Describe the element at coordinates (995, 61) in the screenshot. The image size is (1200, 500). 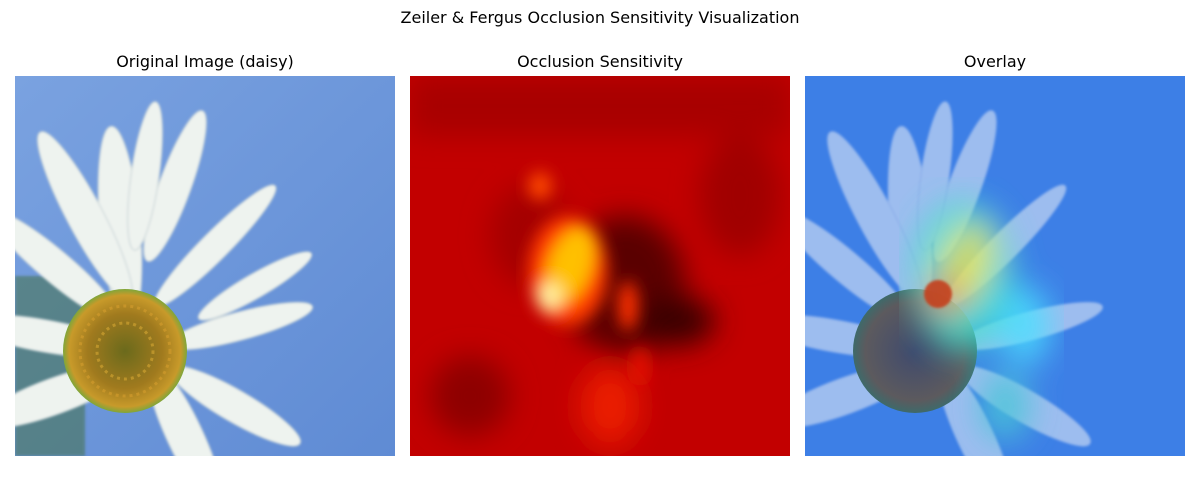
I see `overlay-title: Overlay` at that location.